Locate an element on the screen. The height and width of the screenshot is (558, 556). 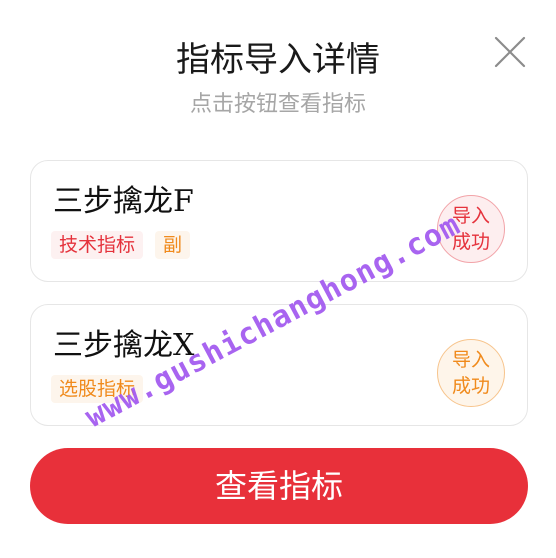
indicator-name: 三步擒龙F is located at coordinates (123, 201).